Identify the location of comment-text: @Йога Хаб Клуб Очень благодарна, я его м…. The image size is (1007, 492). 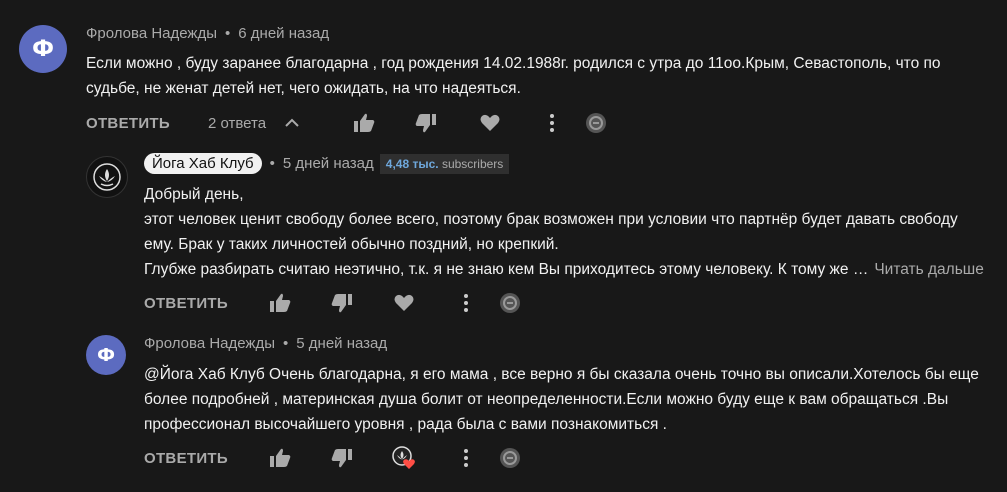
(561, 399).